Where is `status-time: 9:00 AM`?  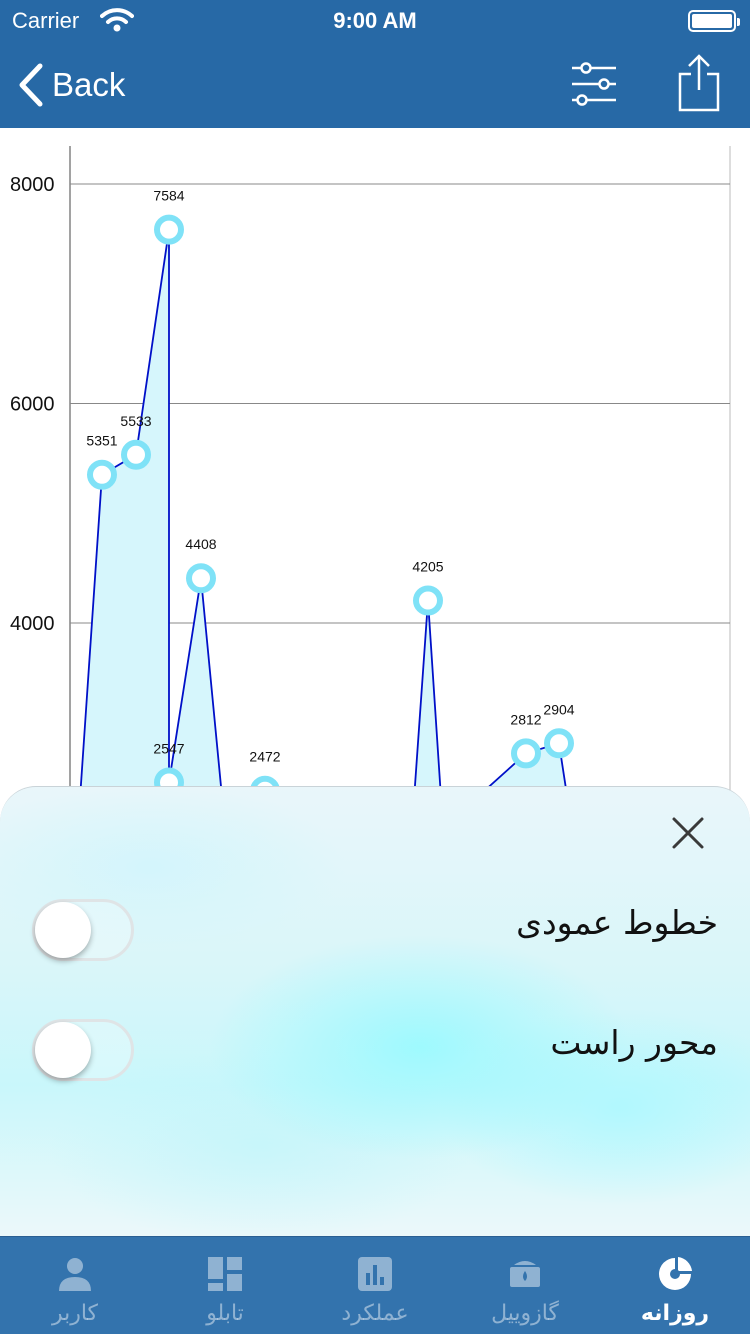 status-time: 9:00 AM is located at coordinates (375, 20).